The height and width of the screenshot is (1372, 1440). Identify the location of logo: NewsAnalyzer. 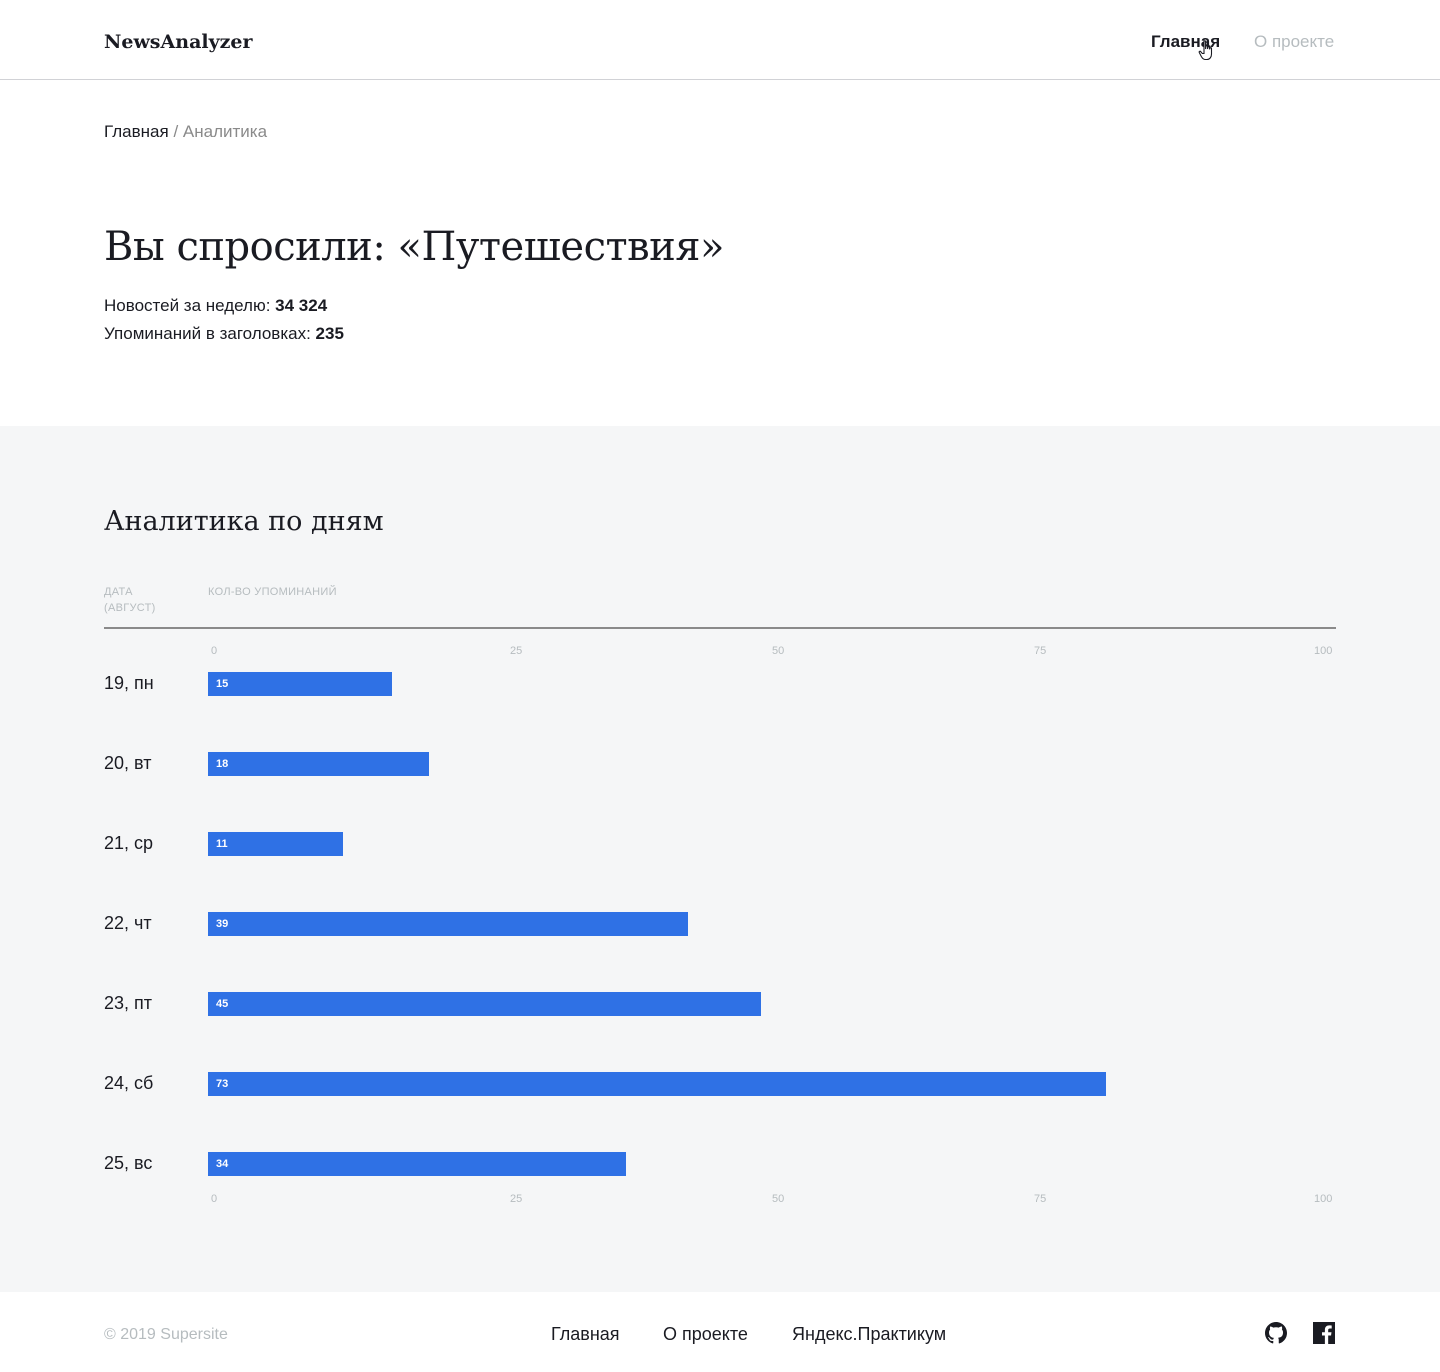
(178, 42).